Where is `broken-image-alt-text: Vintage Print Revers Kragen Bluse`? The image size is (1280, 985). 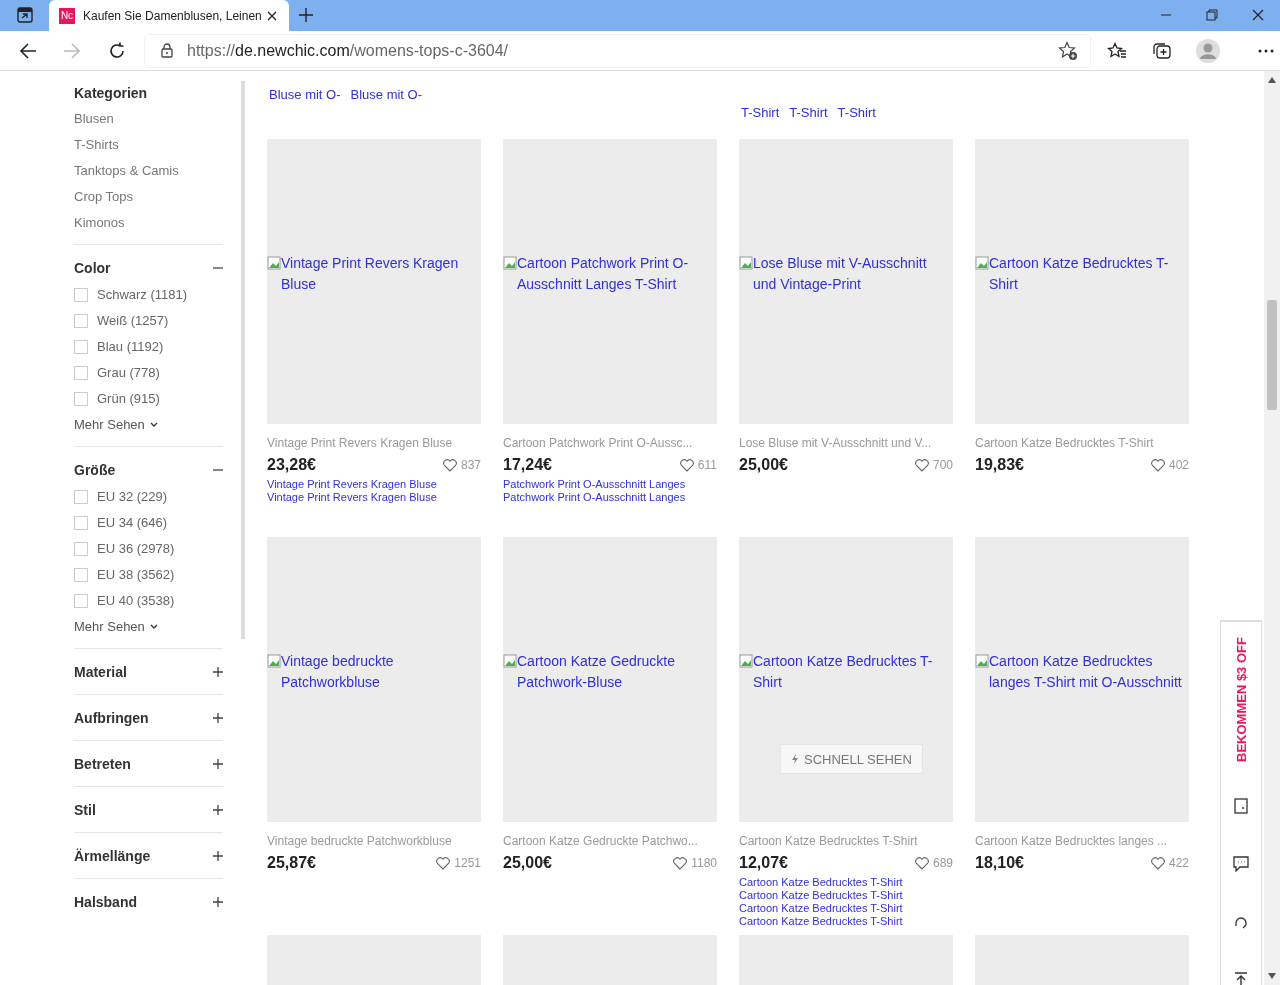
broken-image-alt-text: Vintage Print Revers Kragen Bluse is located at coordinates (352, 497).